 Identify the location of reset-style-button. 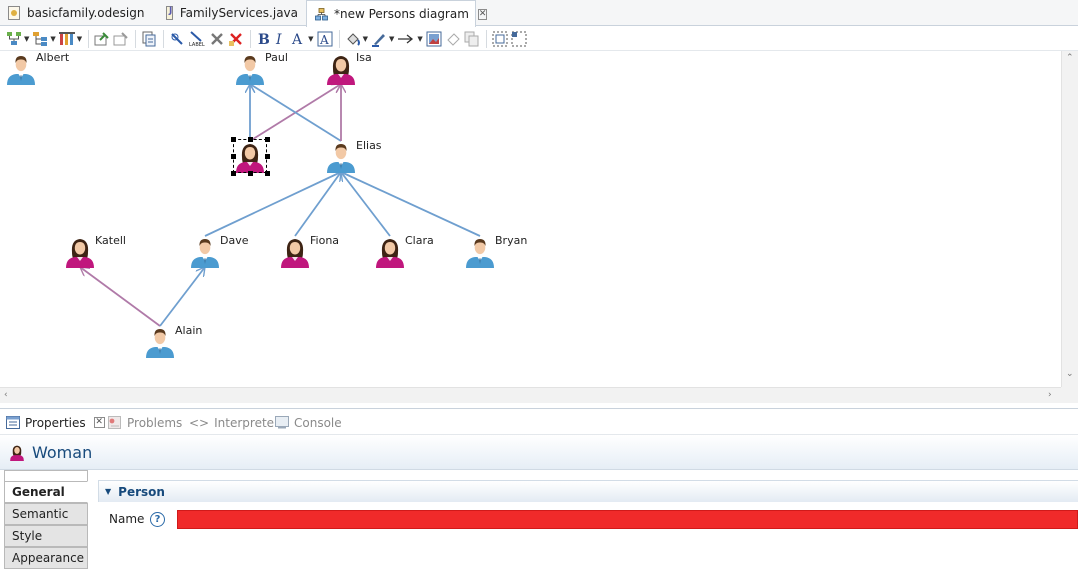
(453, 39).